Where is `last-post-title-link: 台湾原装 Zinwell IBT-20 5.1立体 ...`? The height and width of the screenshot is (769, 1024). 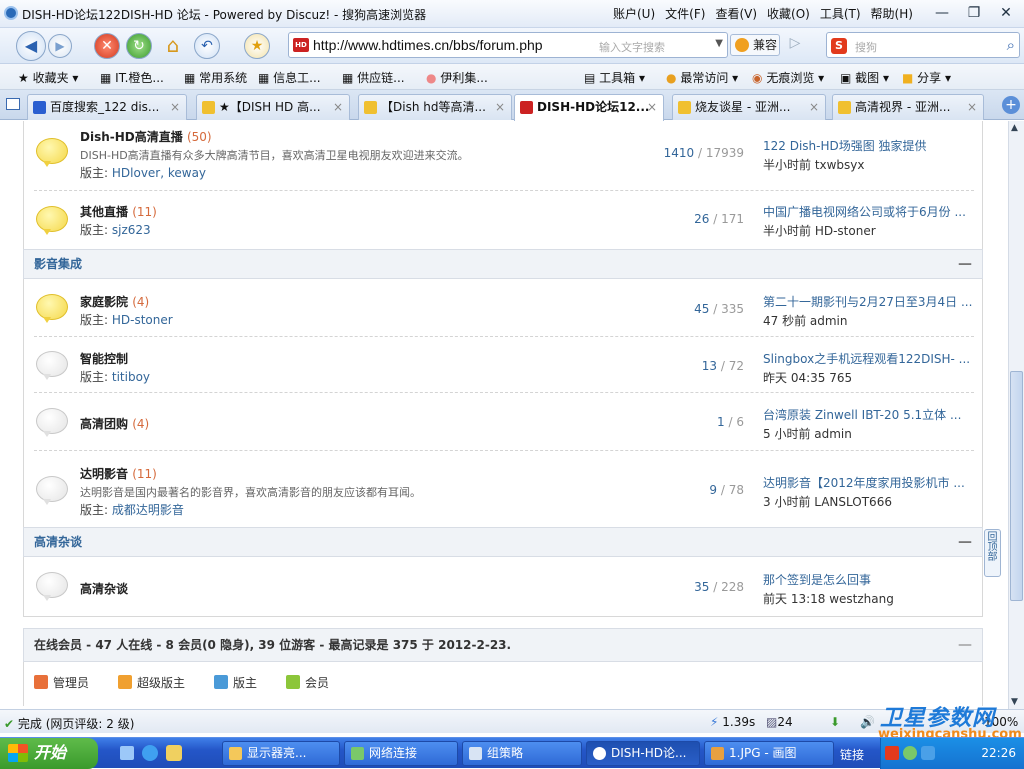
last-post-title-link: 台湾原装 Zinwell IBT-20 5.1立体 ... is located at coordinates (868, 414).